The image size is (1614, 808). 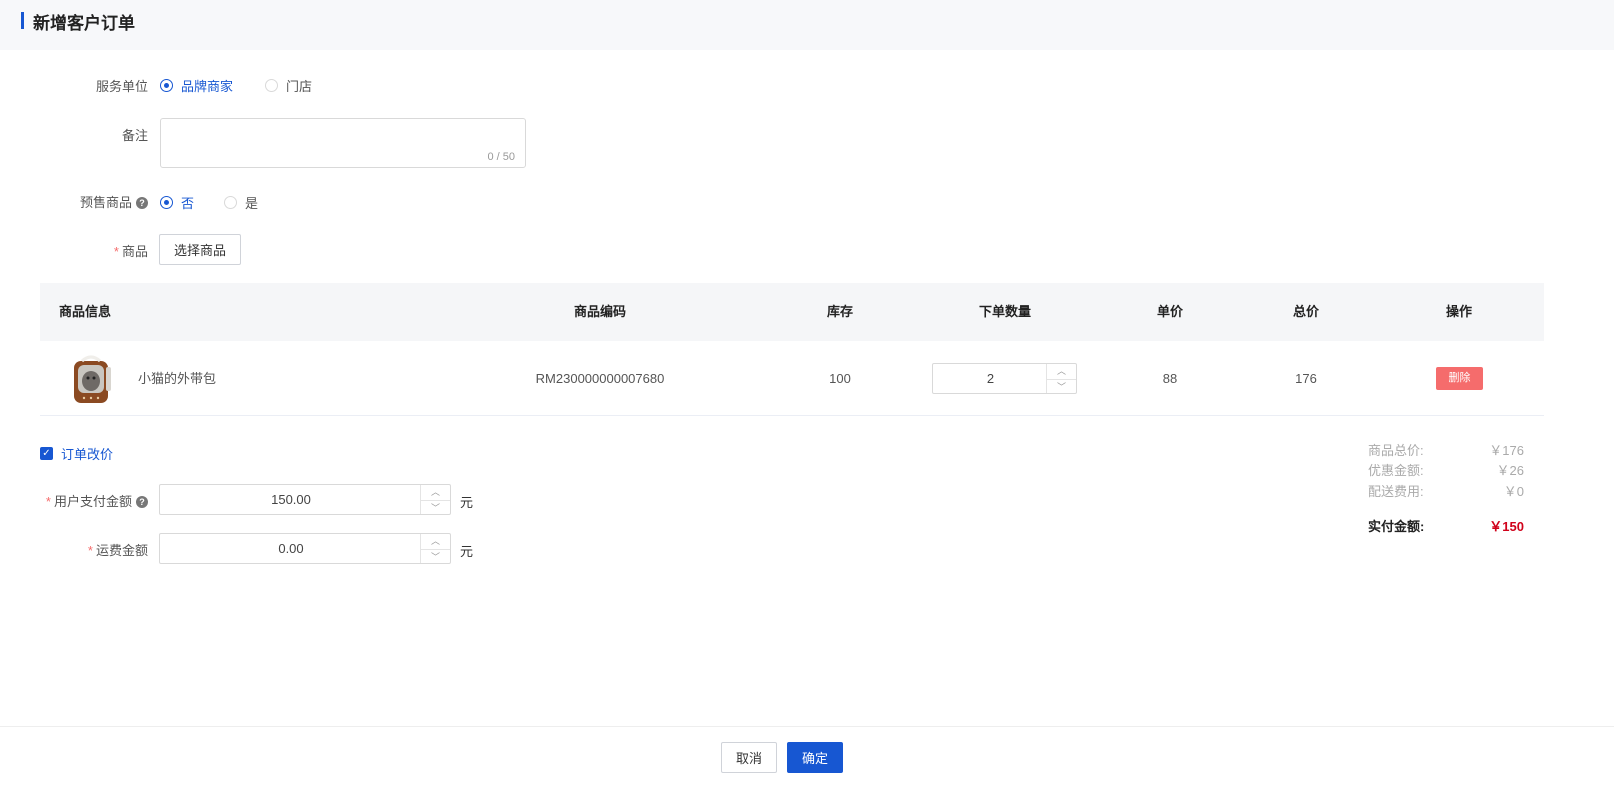 What do you see at coordinates (252, 203) in the screenshot?
I see `radio-presale-yes-label: 是` at bounding box center [252, 203].